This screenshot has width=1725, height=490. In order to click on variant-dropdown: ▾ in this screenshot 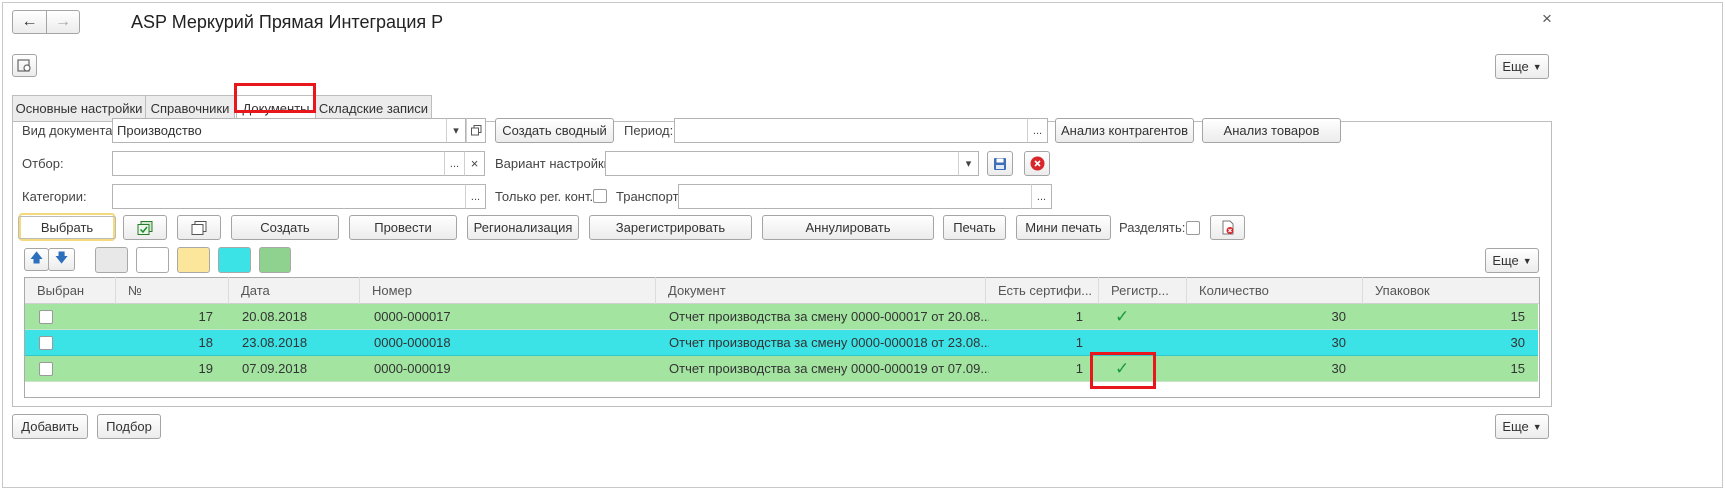, I will do `click(968, 163)`.